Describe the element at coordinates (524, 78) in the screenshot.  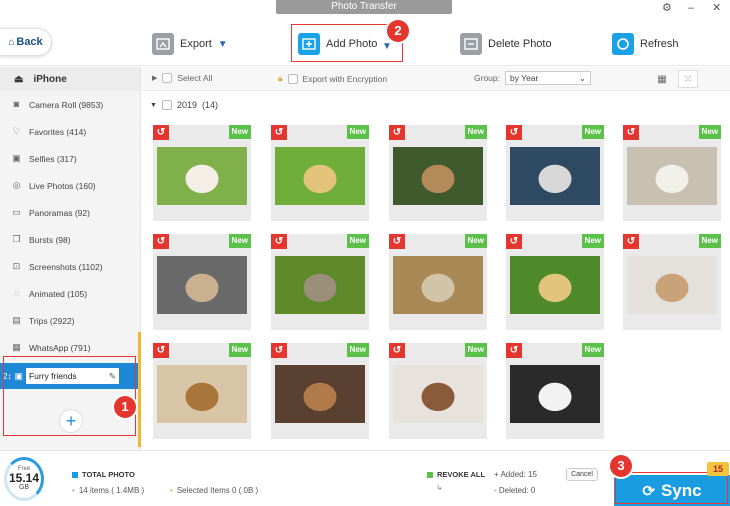
I see `group-select-value: by Year` at that location.